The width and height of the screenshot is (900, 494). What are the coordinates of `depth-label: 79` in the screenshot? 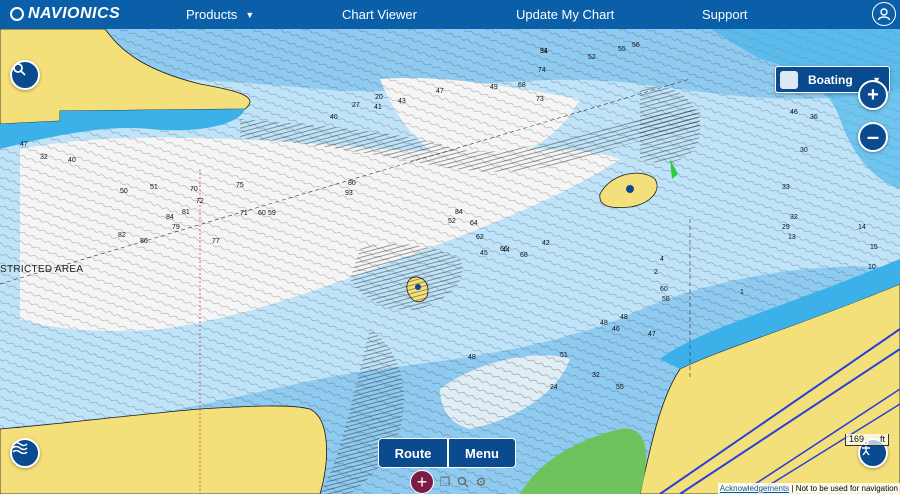 It's located at (176, 227).